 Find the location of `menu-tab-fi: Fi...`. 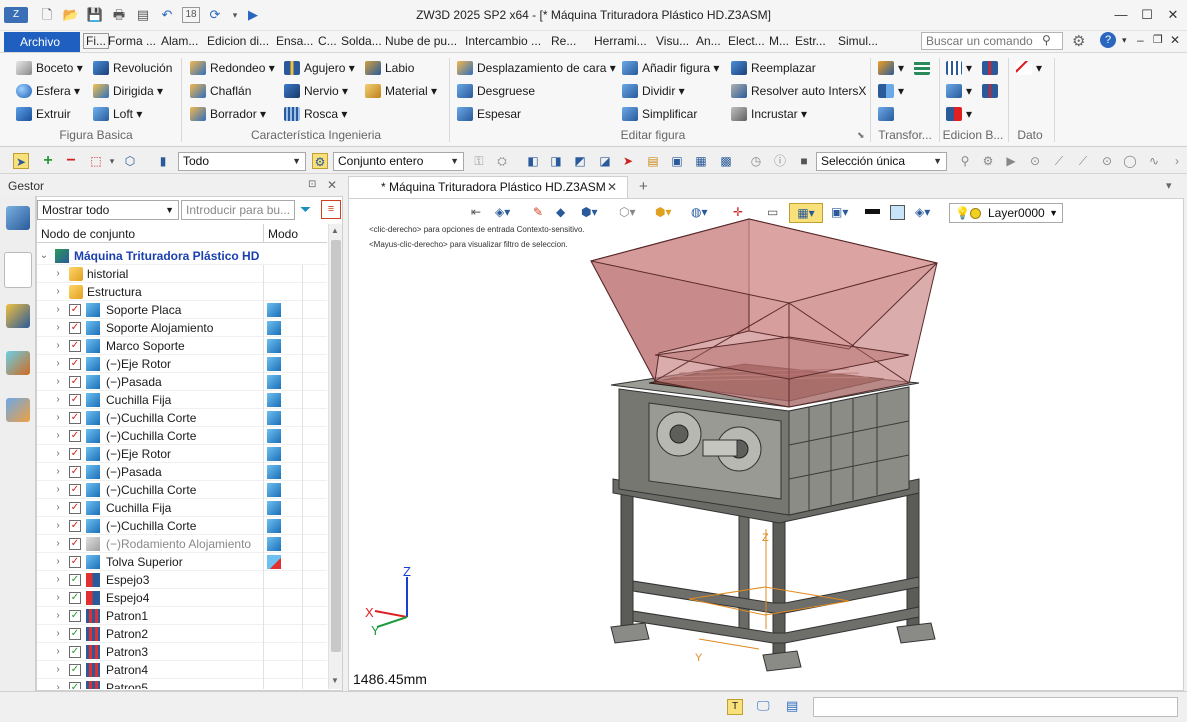

menu-tab-fi: Fi... is located at coordinates (96, 41).